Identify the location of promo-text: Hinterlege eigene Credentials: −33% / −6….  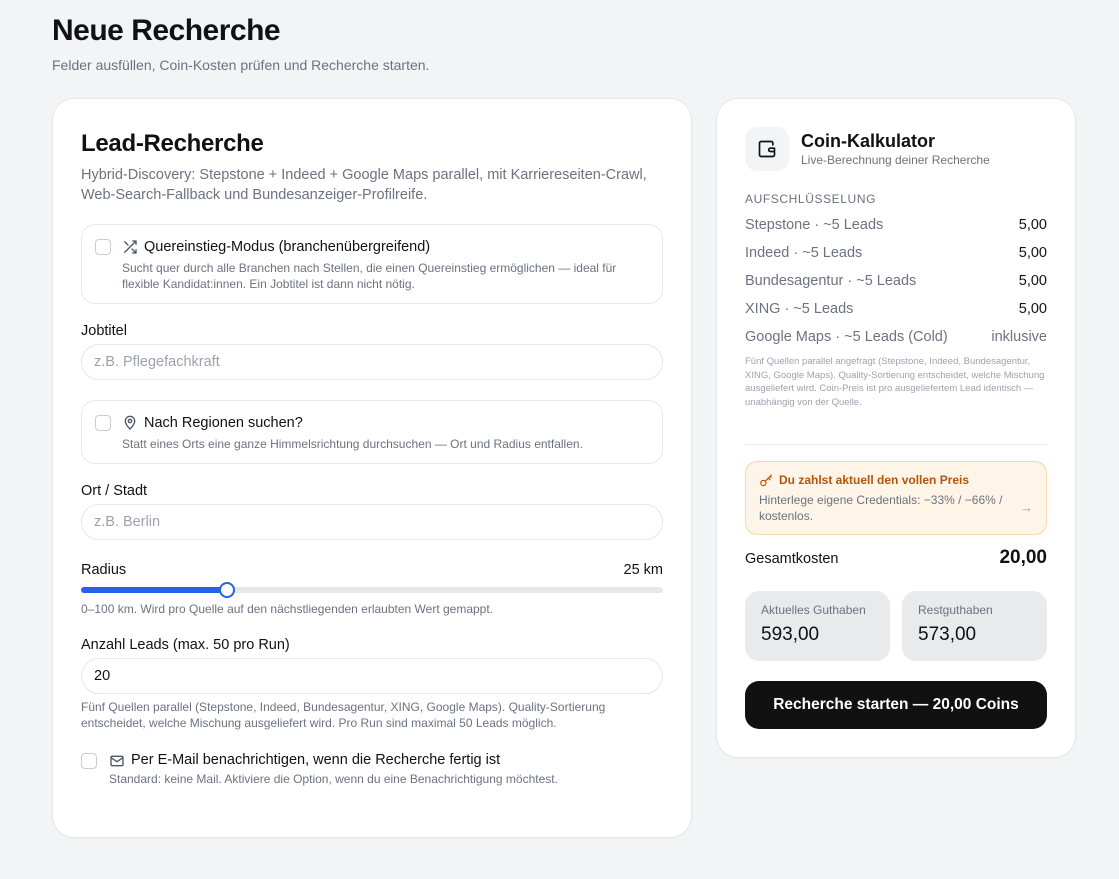
(881, 508).